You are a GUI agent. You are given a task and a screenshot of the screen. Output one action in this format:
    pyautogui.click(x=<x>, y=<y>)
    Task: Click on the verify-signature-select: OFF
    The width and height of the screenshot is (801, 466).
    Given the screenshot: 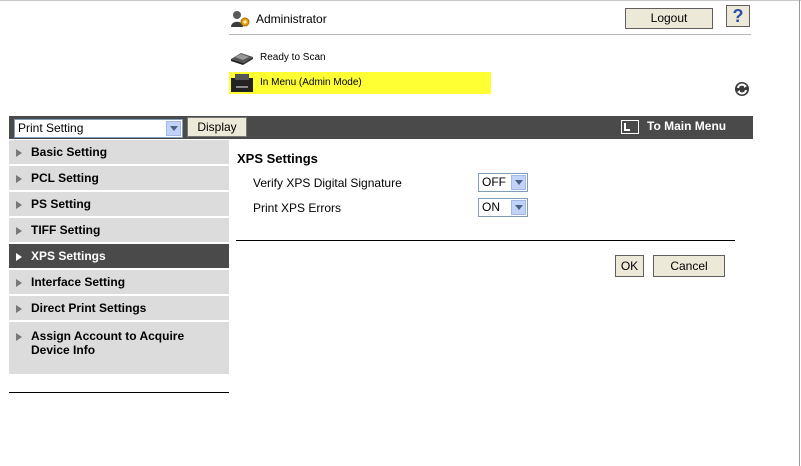 What is the action you would take?
    pyautogui.click(x=503, y=182)
    